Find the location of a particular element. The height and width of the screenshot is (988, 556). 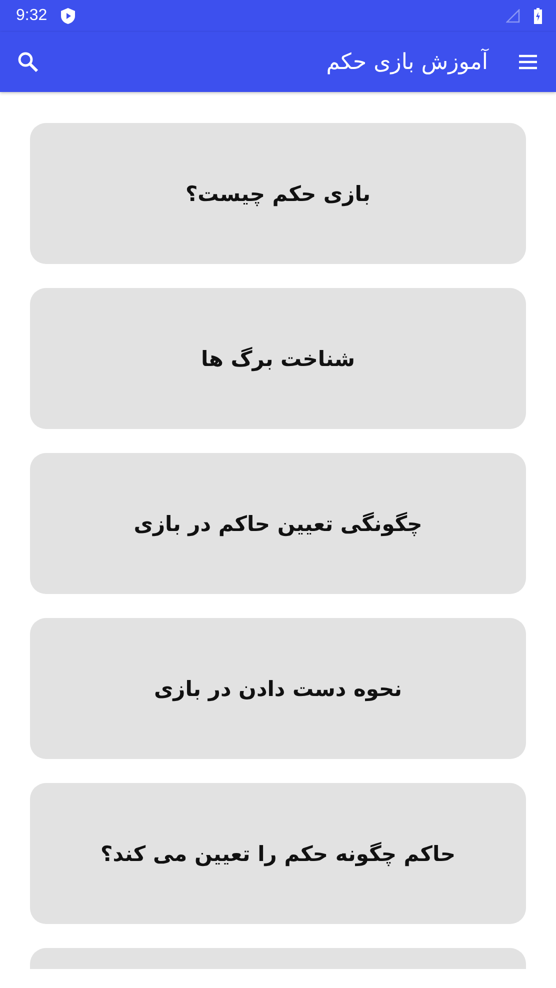

battery-icon is located at coordinates (538, 16).